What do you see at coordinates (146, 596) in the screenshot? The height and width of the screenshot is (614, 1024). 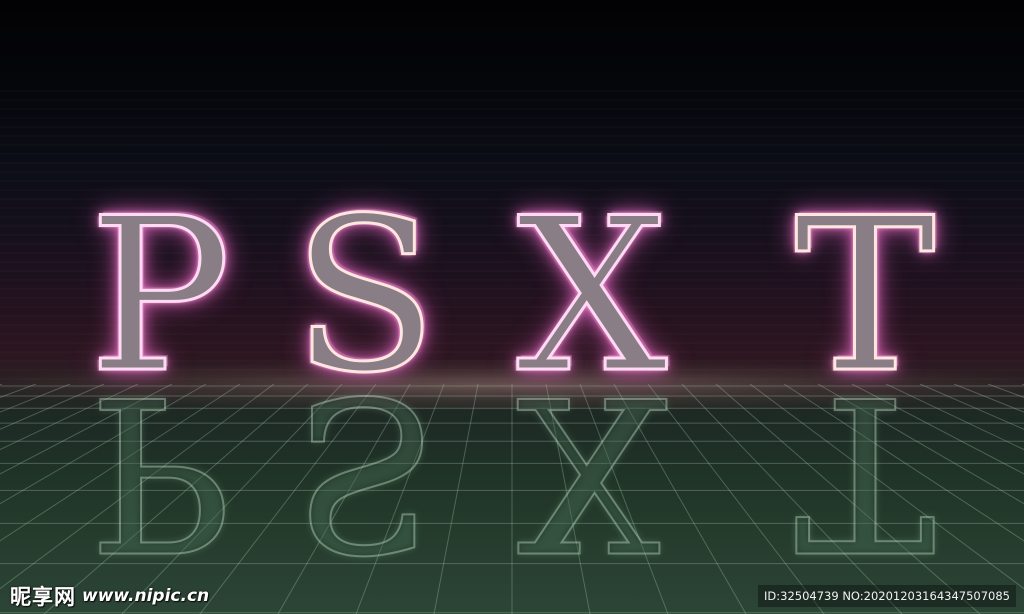 I see `watermark-site-url: www.nipic.cn` at bounding box center [146, 596].